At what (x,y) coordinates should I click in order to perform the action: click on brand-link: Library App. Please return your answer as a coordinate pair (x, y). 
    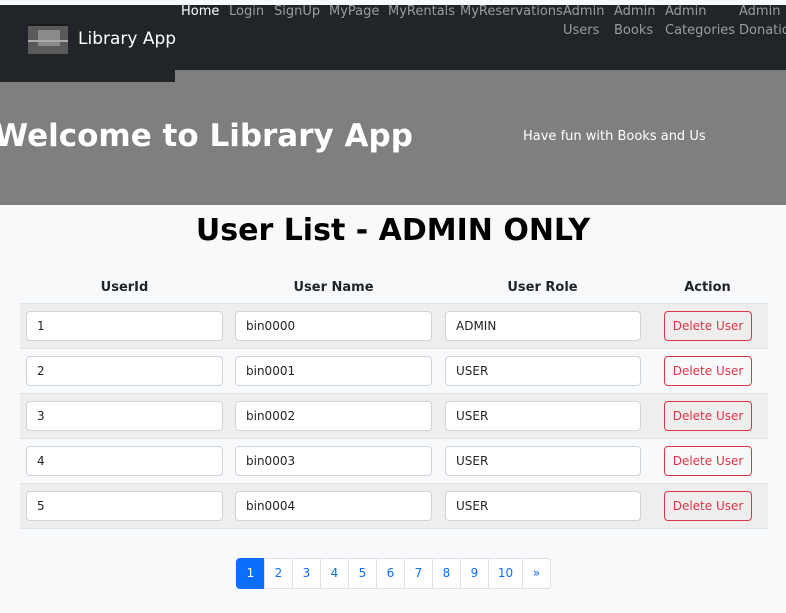
    Looking at the image, I should click on (102, 39).